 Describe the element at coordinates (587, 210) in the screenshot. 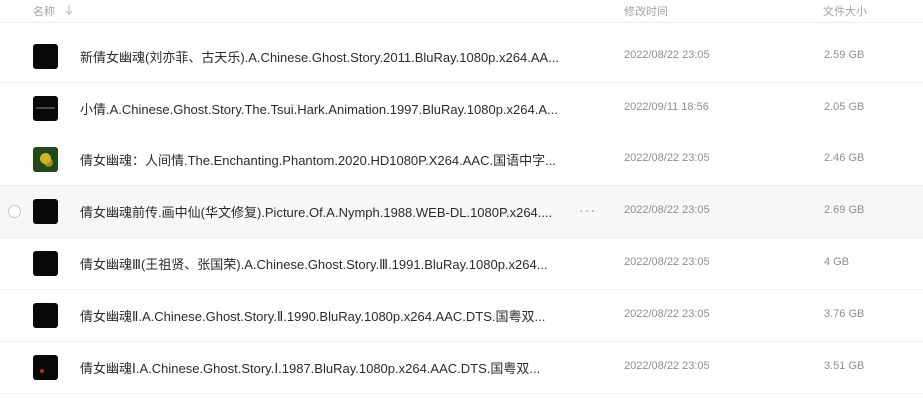

I see `more-options-icon: ···` at that location.